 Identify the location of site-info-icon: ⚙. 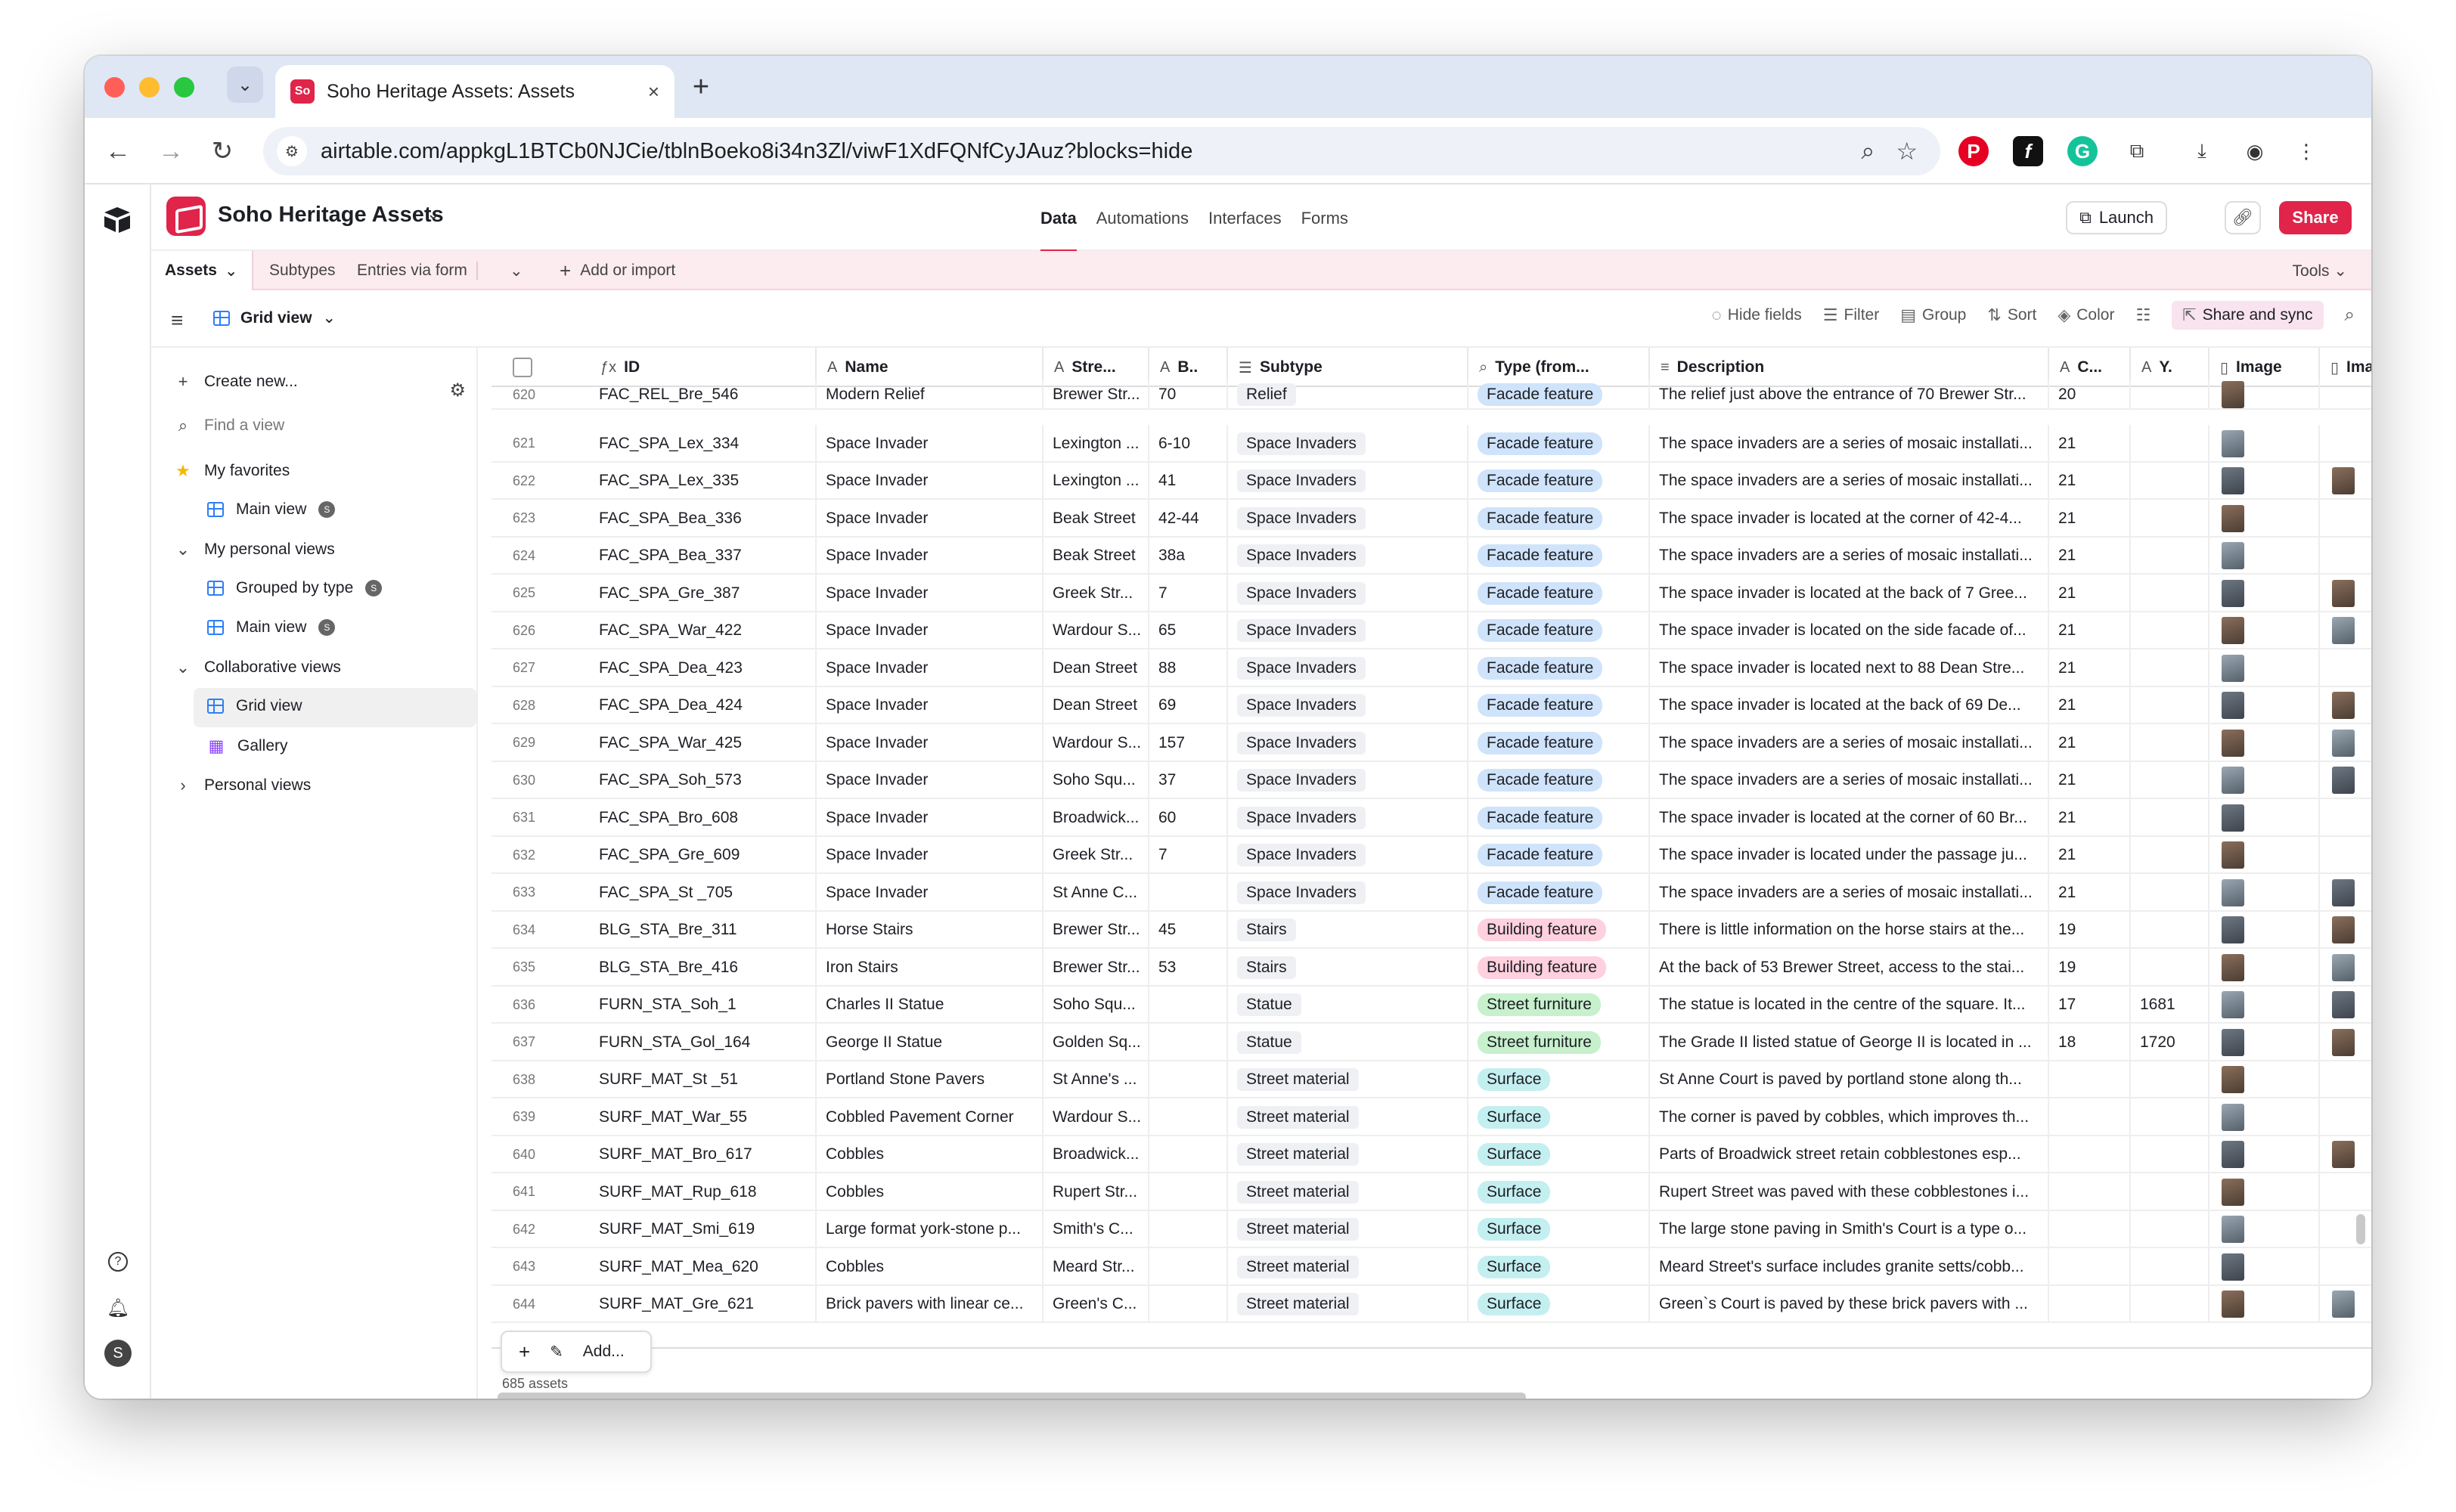
(292, 151).